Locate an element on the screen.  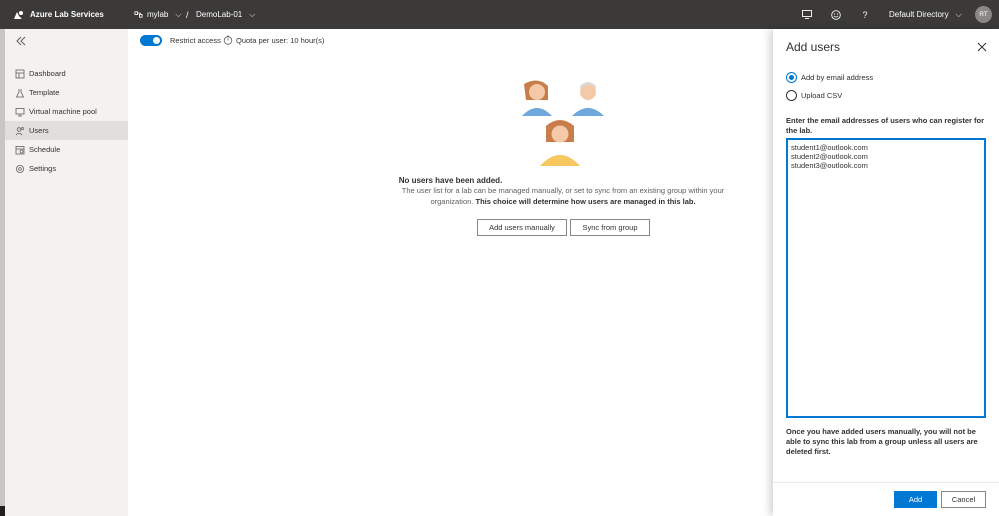
radio-label-email: Add by email address is located at coordinates (837, 77).